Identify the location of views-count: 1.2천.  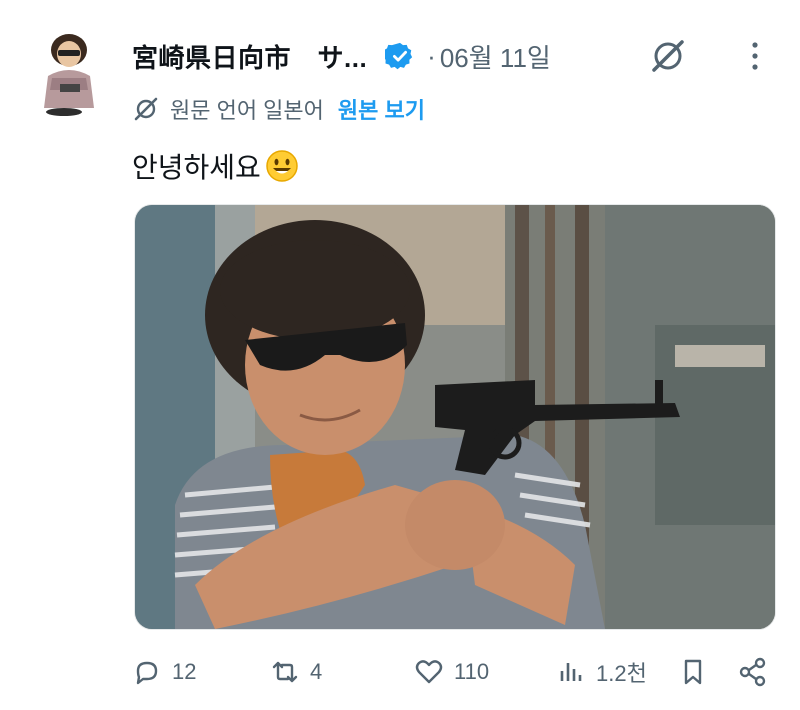
(621, 673).